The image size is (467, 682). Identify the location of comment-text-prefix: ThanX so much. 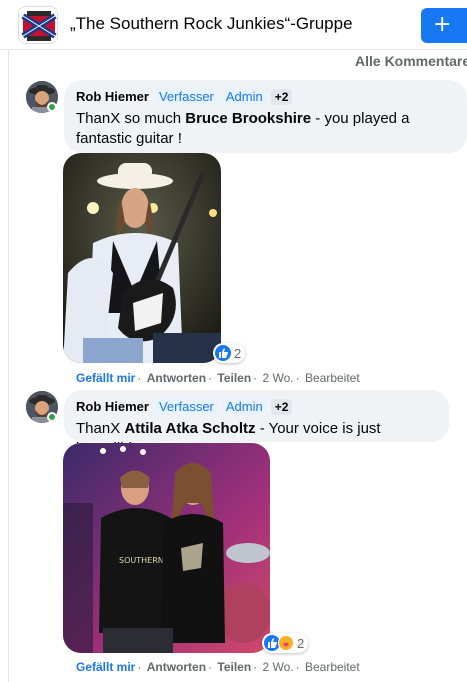
(129, 118).